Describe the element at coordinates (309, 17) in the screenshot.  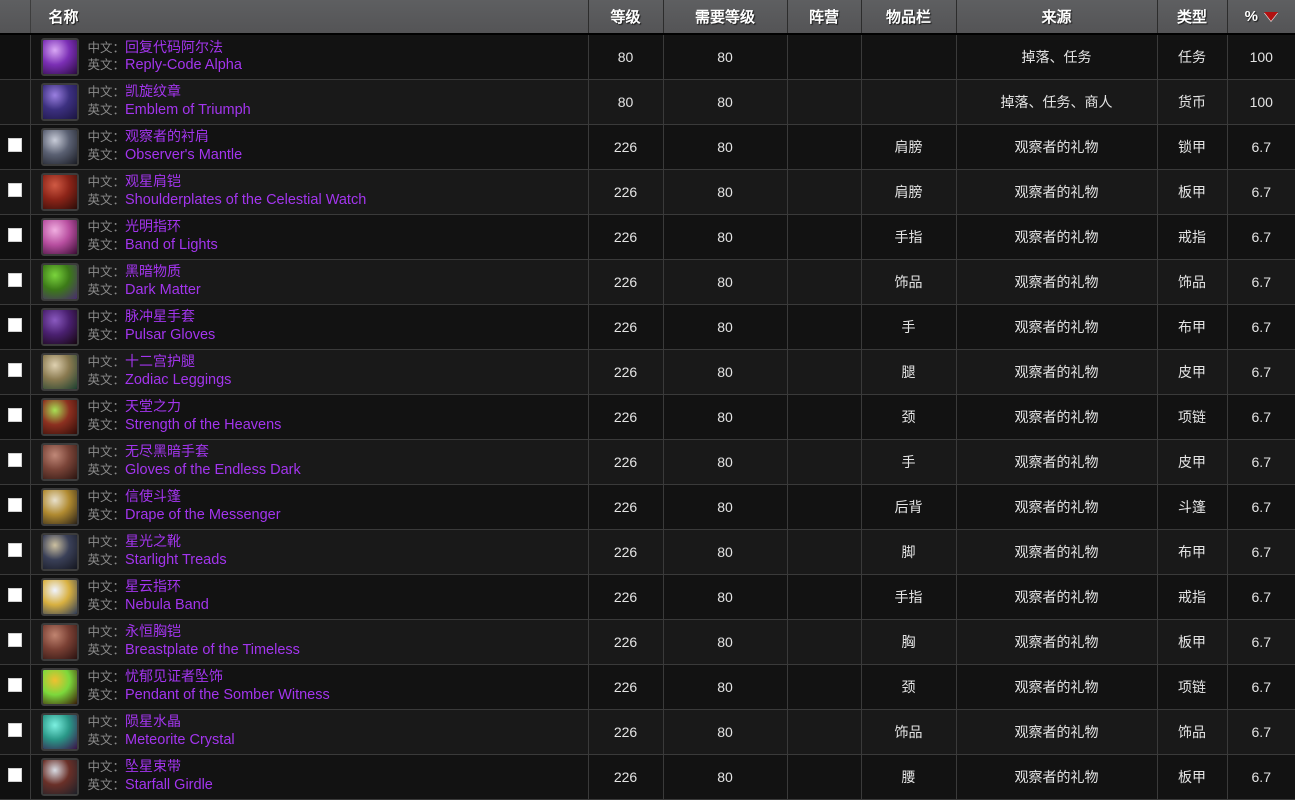
I see `column-header-name: 名称` at that location.